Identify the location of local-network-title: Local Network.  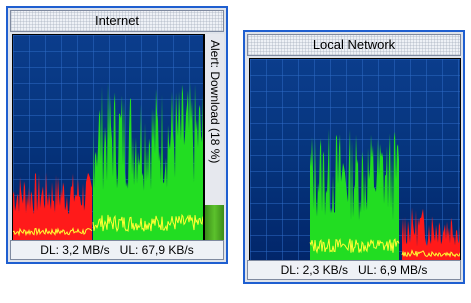
(354, 45).